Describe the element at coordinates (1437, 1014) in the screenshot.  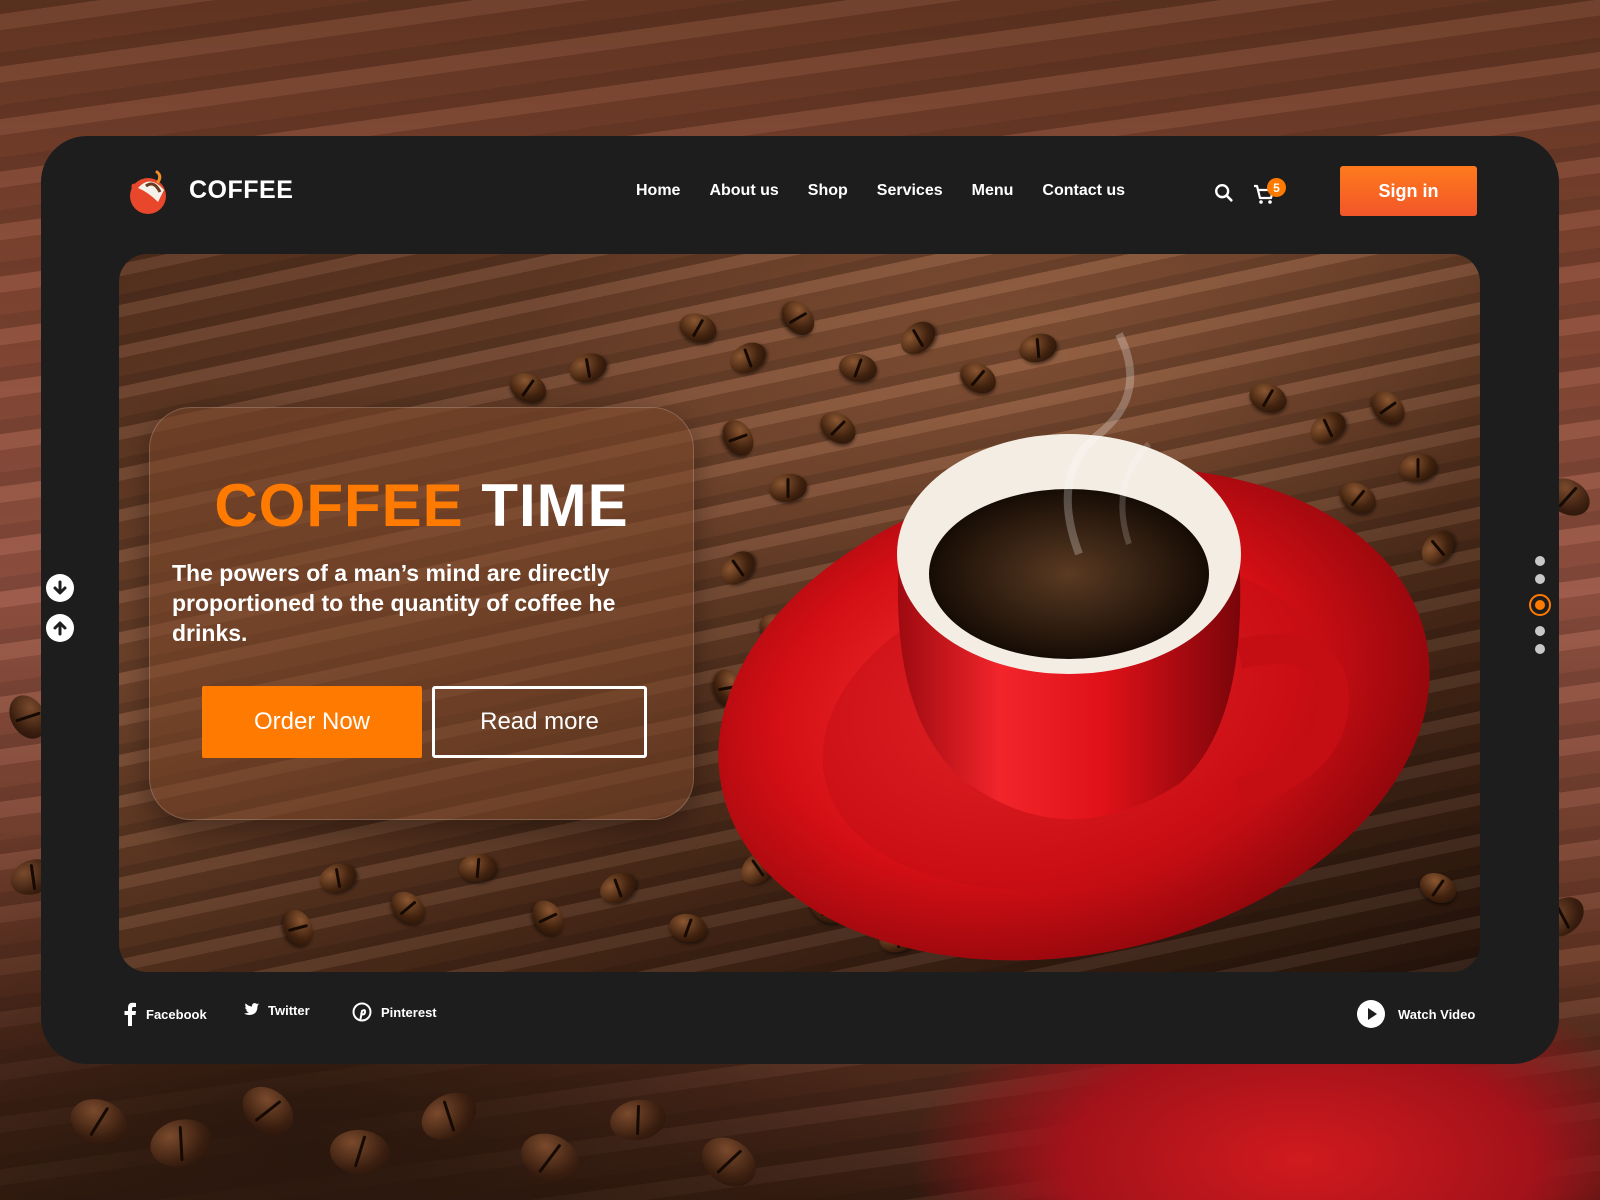
I see `watch-video-label: Watch Video` at that location.